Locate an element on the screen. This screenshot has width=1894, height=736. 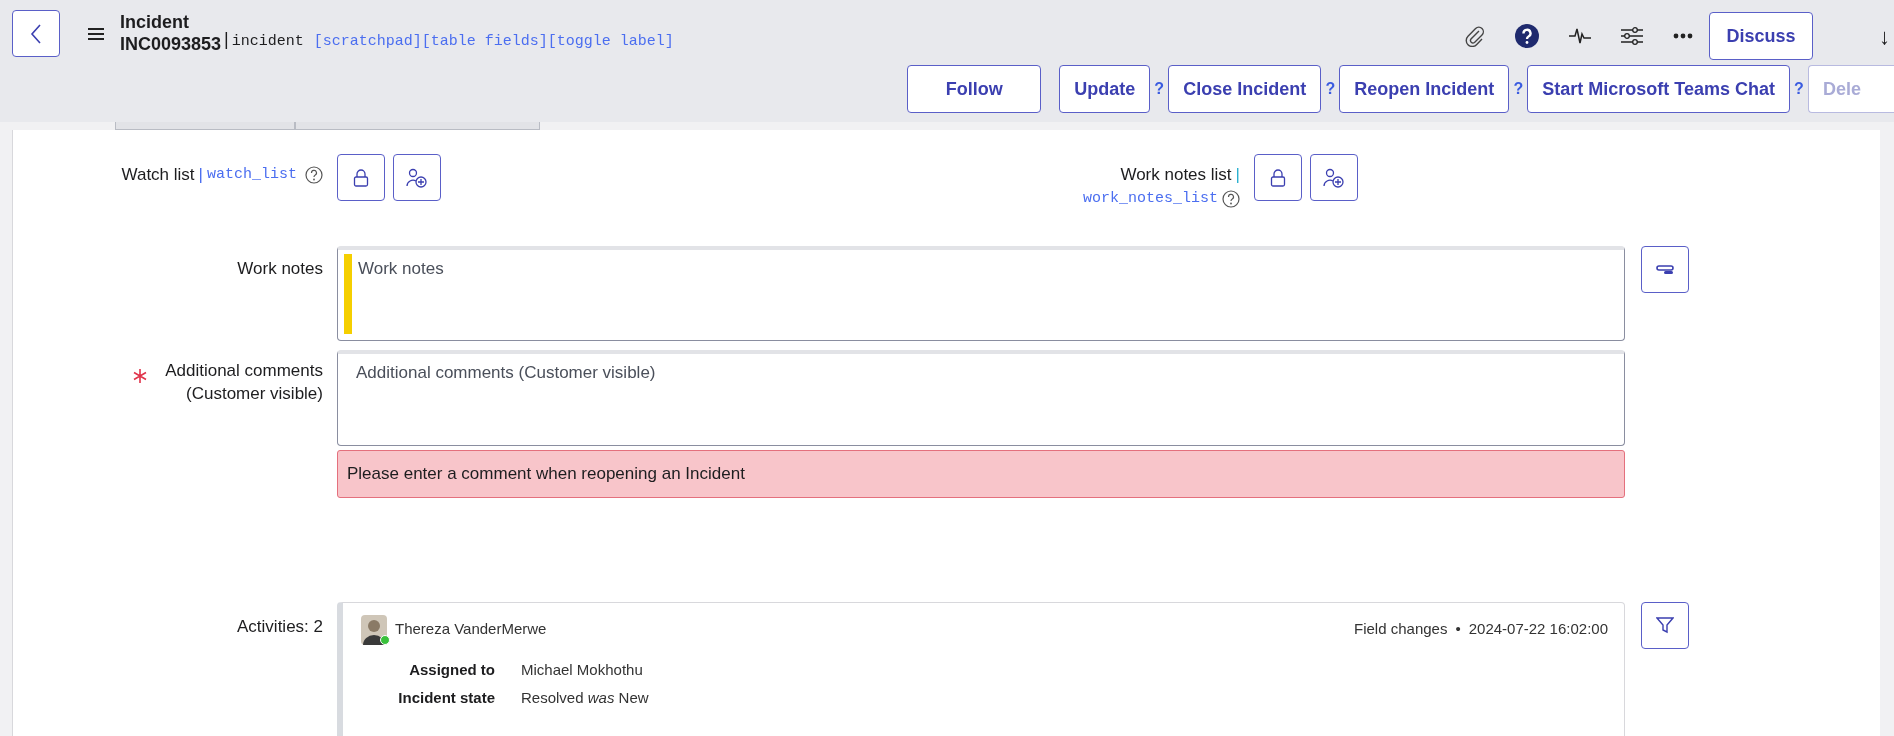
field-label: Additional comments (Customer visible) is located at coordinates (243, 382).